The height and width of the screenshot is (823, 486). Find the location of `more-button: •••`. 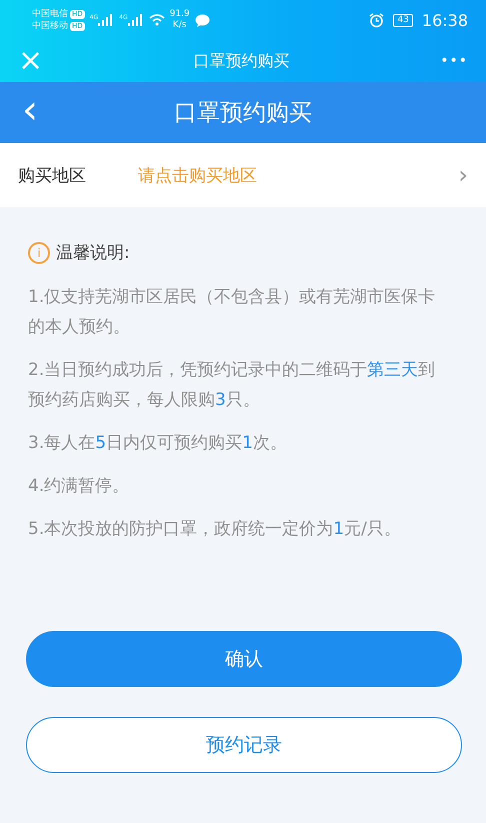

more-button: ••• is located at coordinates (454, 61).